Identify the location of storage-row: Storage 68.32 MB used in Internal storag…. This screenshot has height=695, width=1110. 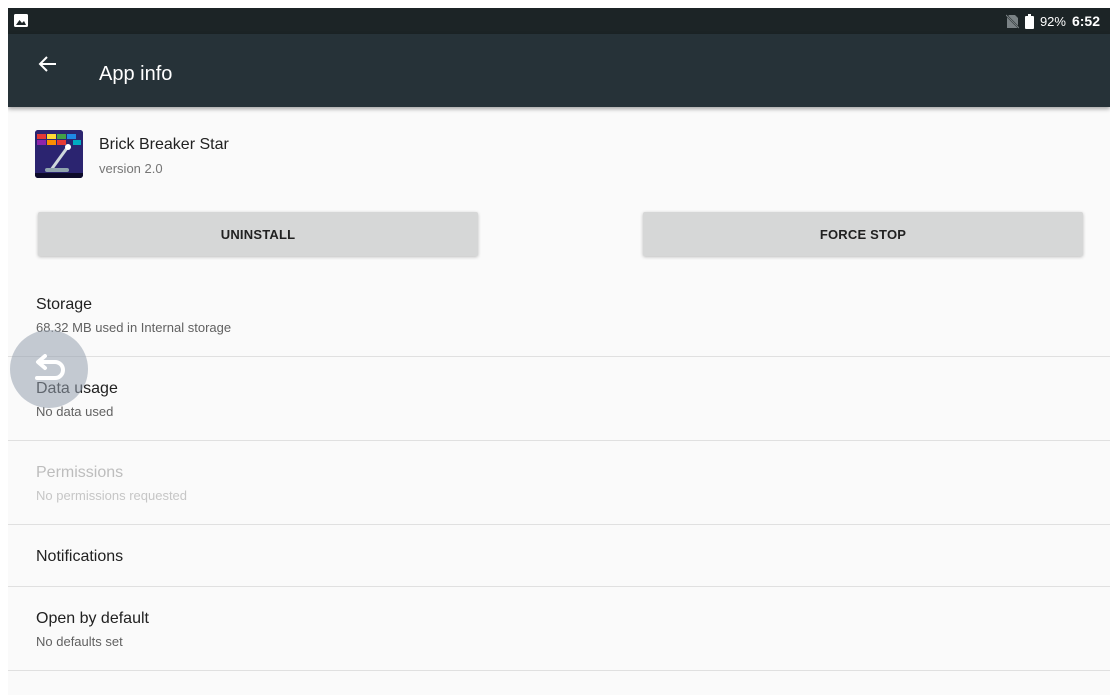
(559, 317).